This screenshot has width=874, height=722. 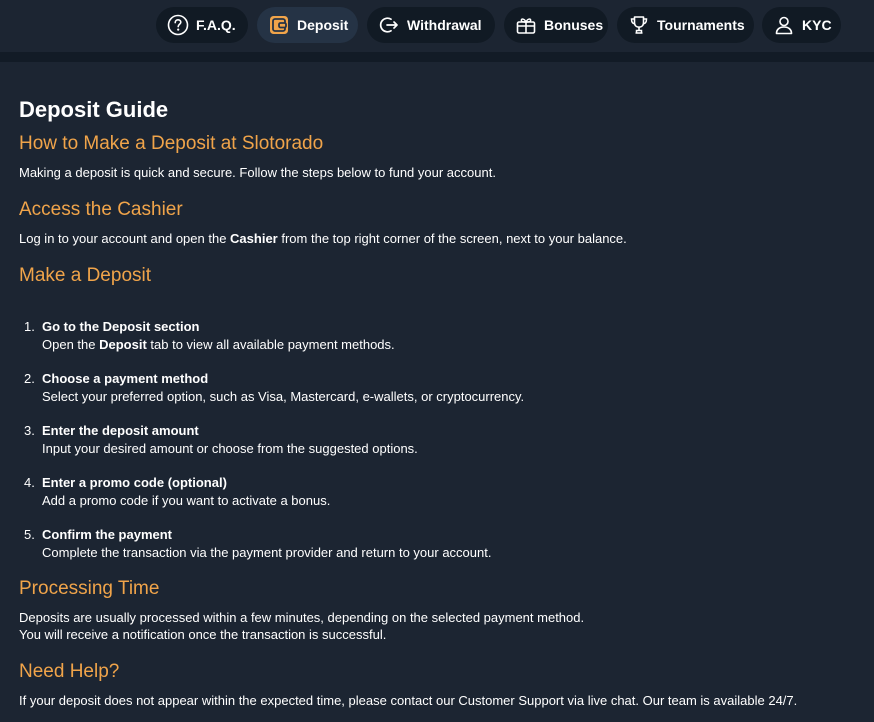 What do you see at coordinates (574, 25) in the screenshot?
I see `tab-label: Bonuses` at bounding box center [574, 25].